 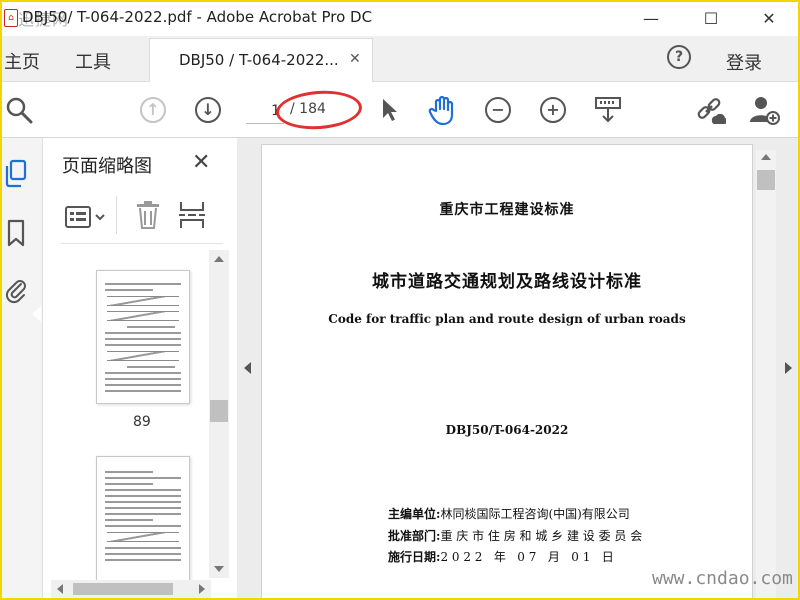 What do you see at coordinates (16, 232) in the screenshot?
I see `bookmark-icon` at bounding box center [16, 232].